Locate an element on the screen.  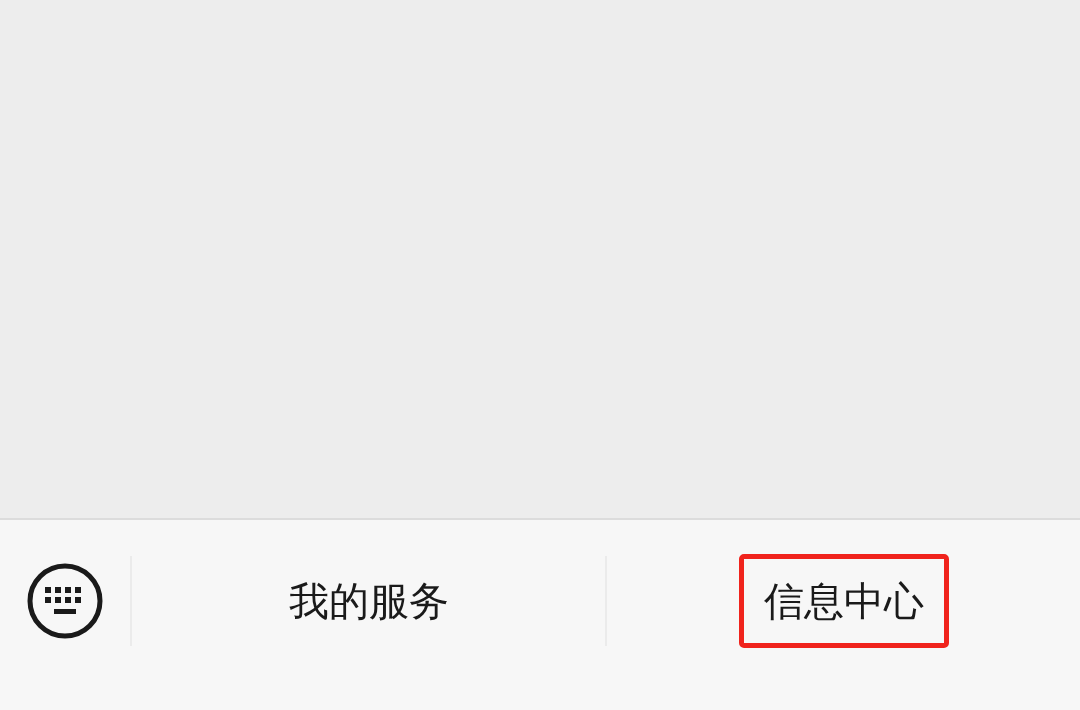
keyboard-icon is located at coordinates (65, 601).